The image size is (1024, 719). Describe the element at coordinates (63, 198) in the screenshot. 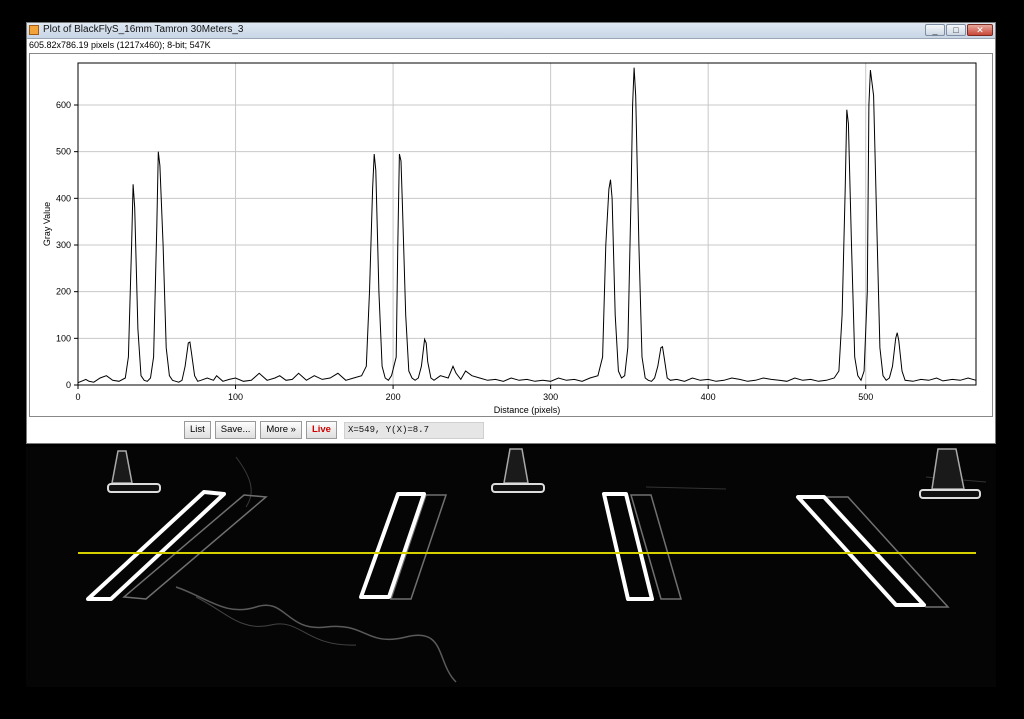

I see `y-tick-label: 400` at that location.